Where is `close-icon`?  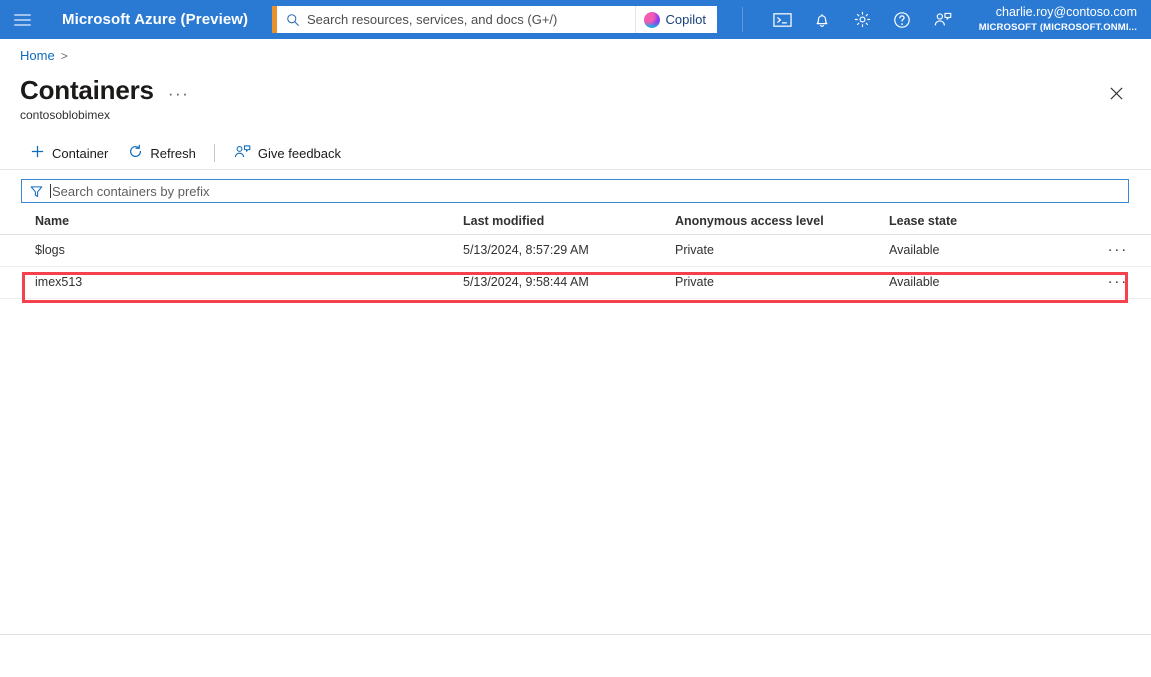
close-icon is located at coordinates (1116, 93).